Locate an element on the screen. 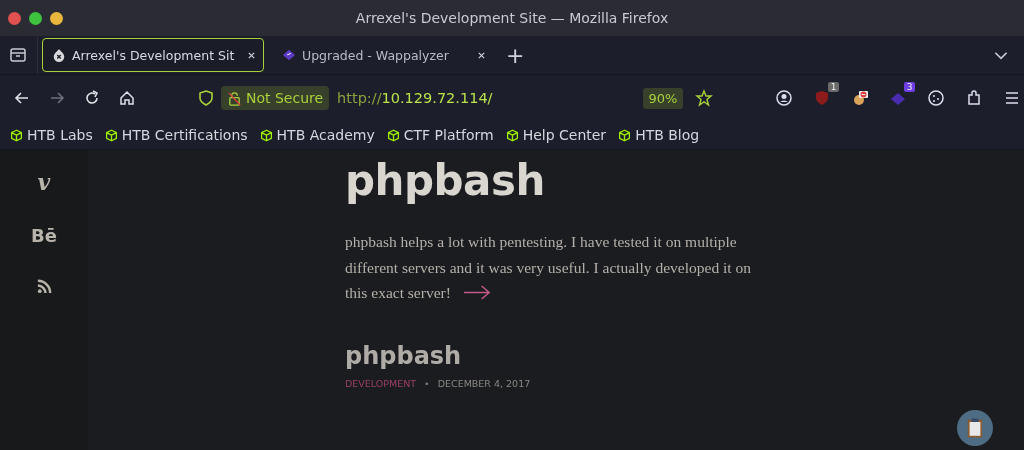 The height and width of the screenshot is (450, 1024). not-secure-badge: Not Secure is located at coordinates (275, 98).